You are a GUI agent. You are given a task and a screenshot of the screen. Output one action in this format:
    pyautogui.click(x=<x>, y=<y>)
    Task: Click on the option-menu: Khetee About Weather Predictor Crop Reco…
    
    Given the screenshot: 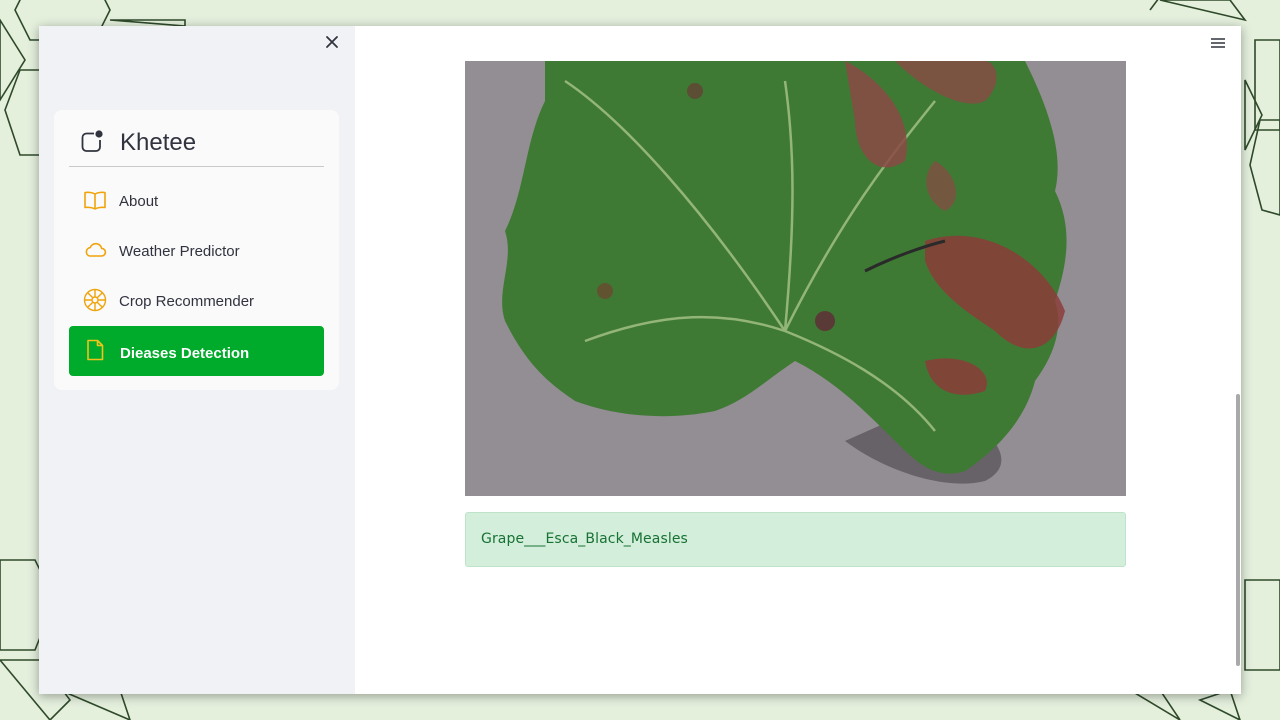 What is the action you would take?
    pyautogui.click(x=196, y=250)
    